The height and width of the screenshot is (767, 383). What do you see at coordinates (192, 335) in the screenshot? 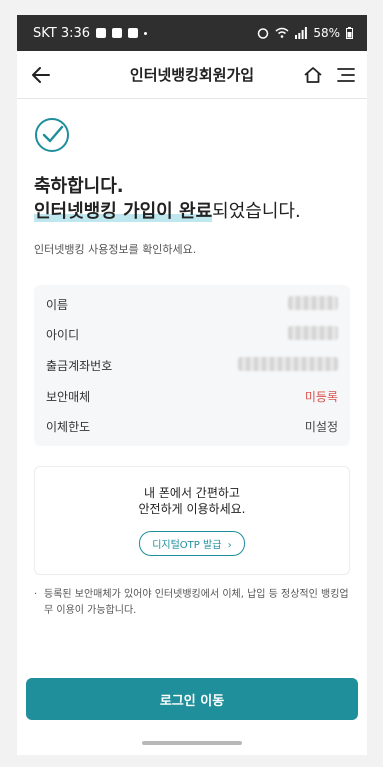
I see `info-row-id: 아이디` at bounding box center [192, 335].